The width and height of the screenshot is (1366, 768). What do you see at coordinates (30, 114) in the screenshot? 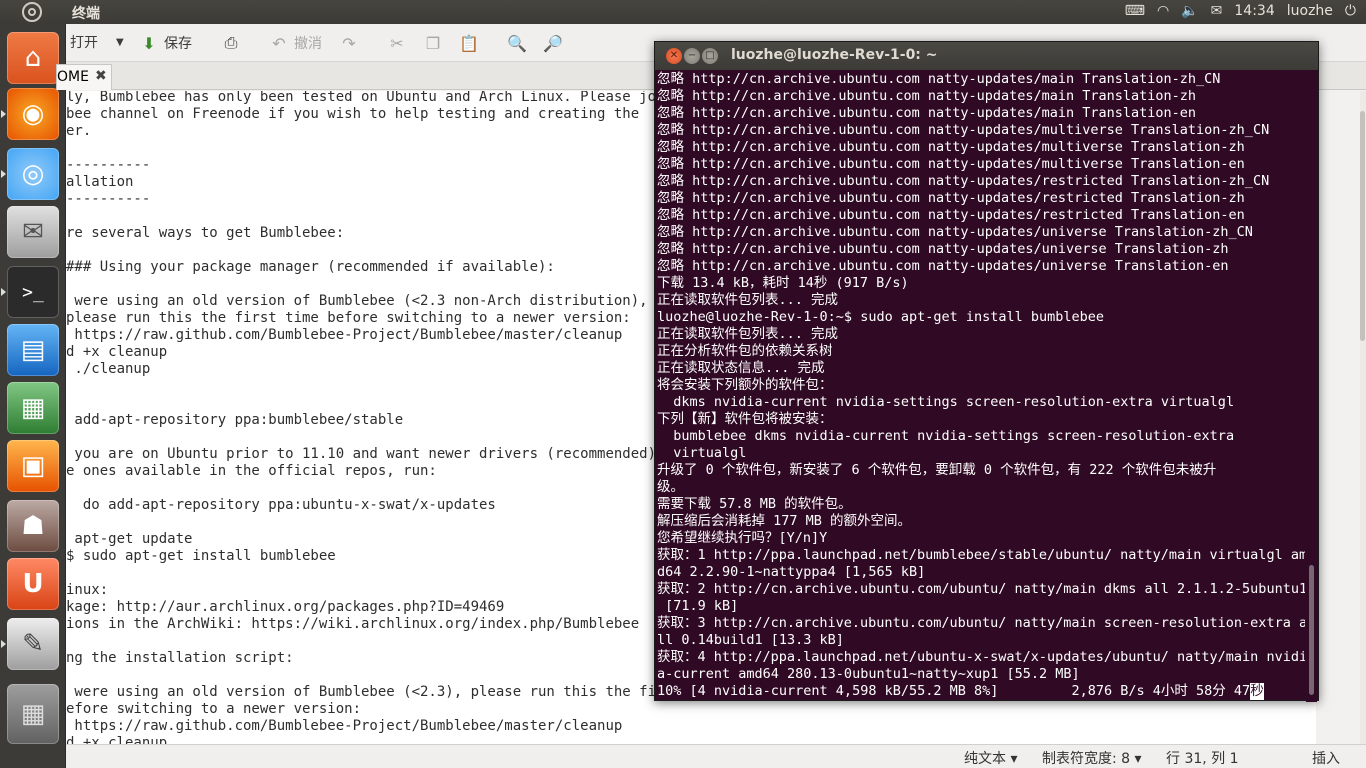
I see `firefox-icon: ◉` at bounding box center [30, 114].